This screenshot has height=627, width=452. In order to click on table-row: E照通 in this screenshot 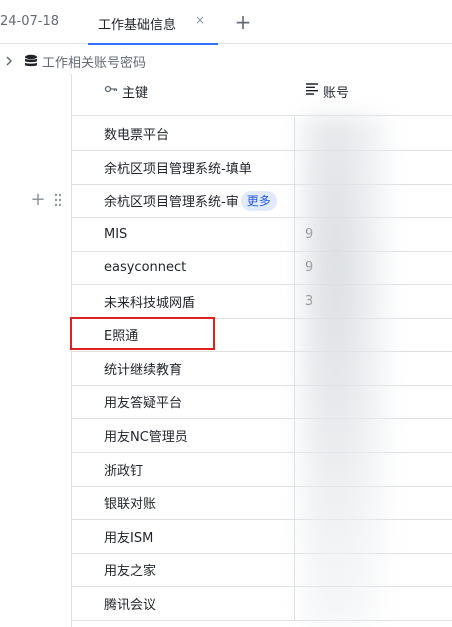, I will do `click(262, 335)`.